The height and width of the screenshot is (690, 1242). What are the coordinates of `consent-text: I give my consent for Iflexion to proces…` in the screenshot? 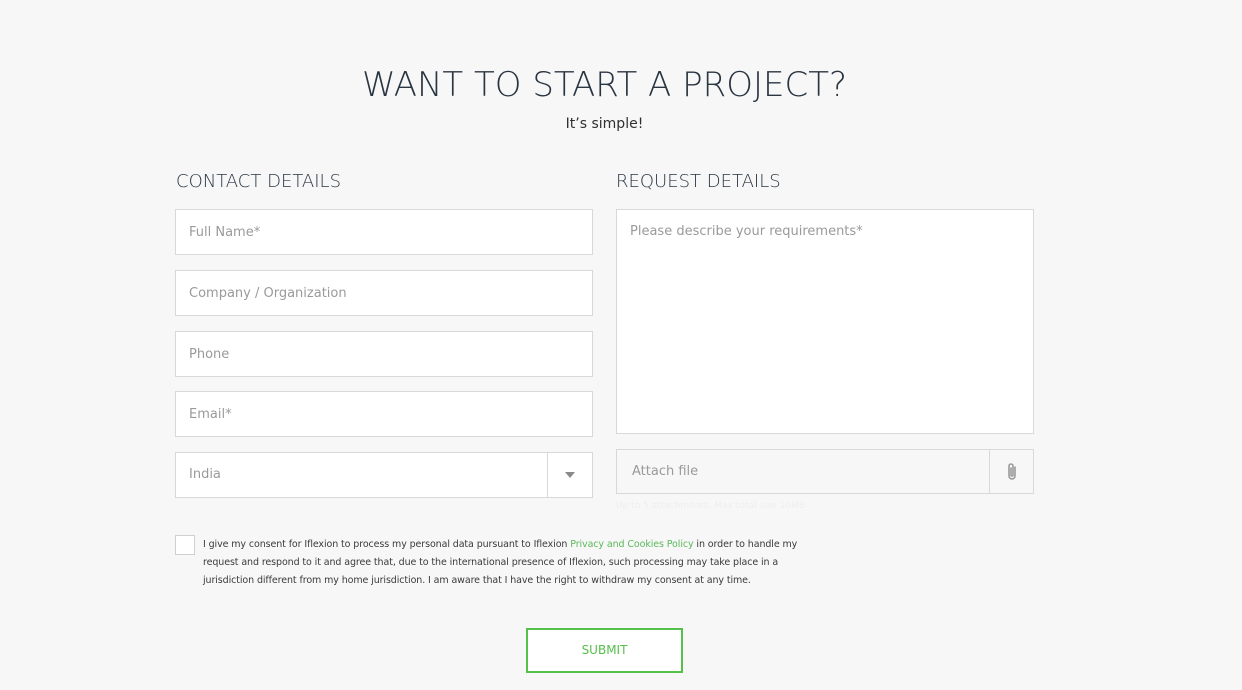 It's located at (500, 563).